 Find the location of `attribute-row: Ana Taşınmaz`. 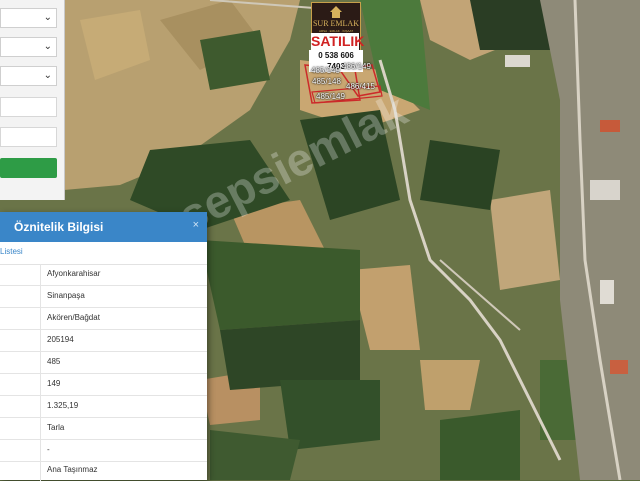

attribute-row: Ana Taşınmaz is located at coordinates (103, 470).